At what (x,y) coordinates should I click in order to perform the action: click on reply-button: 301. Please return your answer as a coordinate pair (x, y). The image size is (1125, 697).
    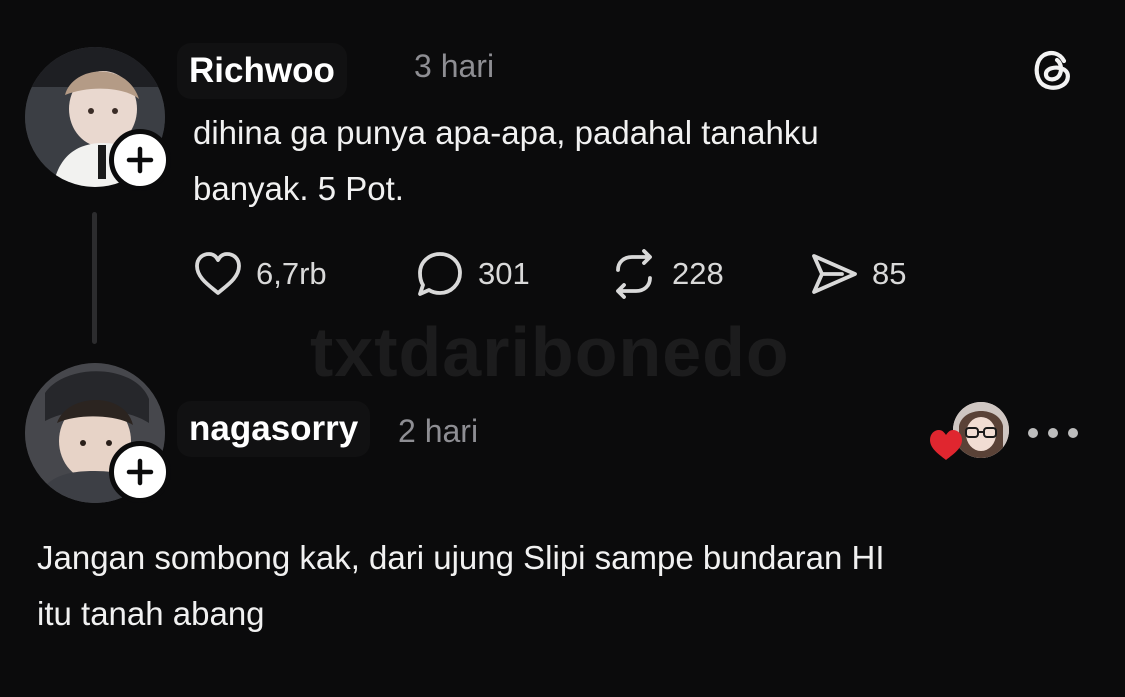
    Looking at the image, I should click on (472, 274).